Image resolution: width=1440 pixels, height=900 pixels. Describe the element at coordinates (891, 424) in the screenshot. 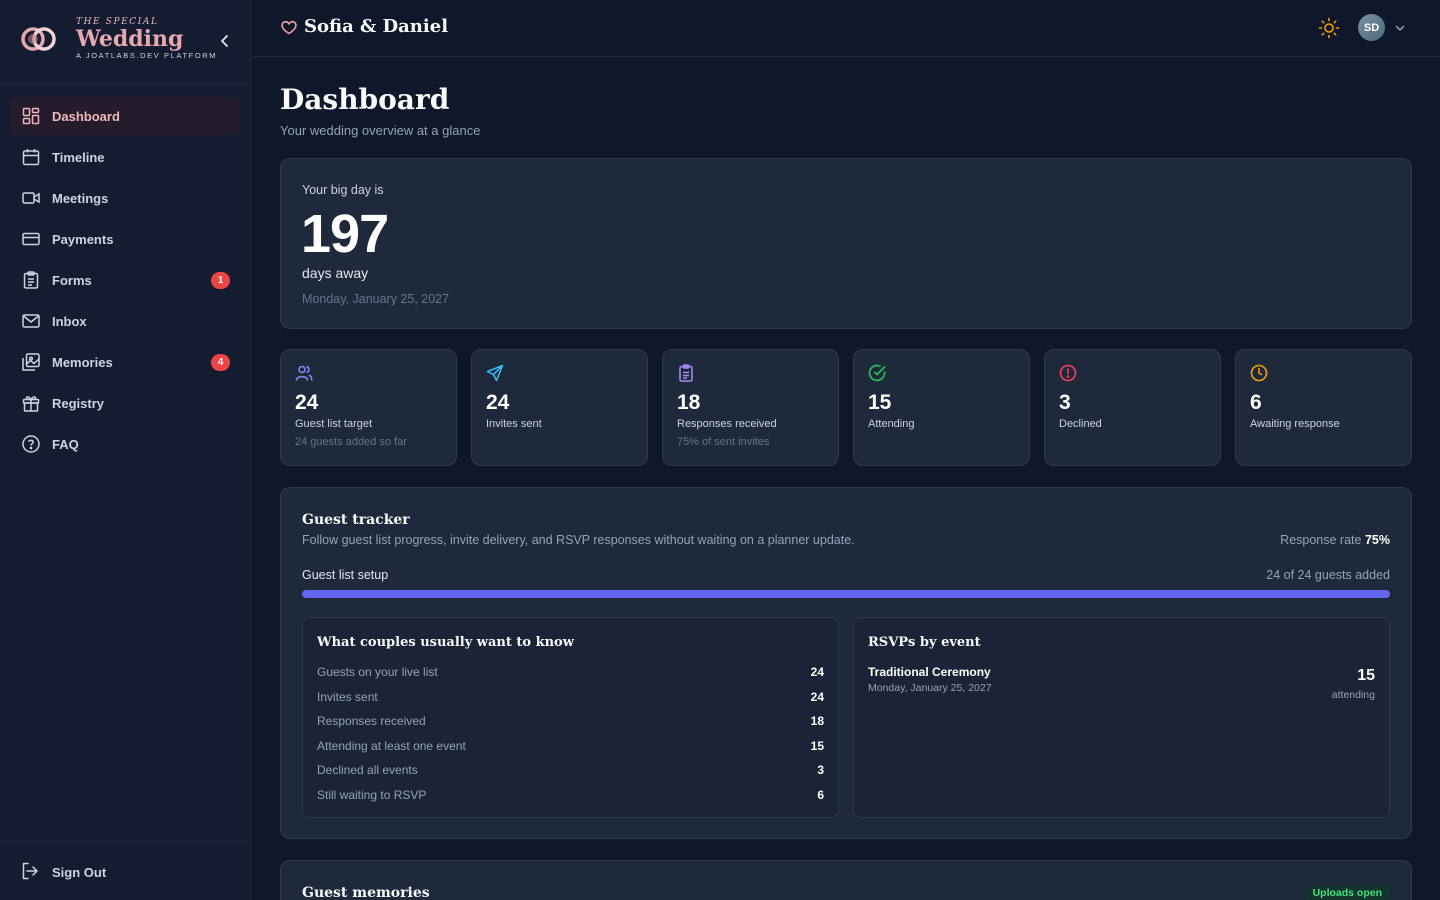

I see `stat-label: Attending` at that location.